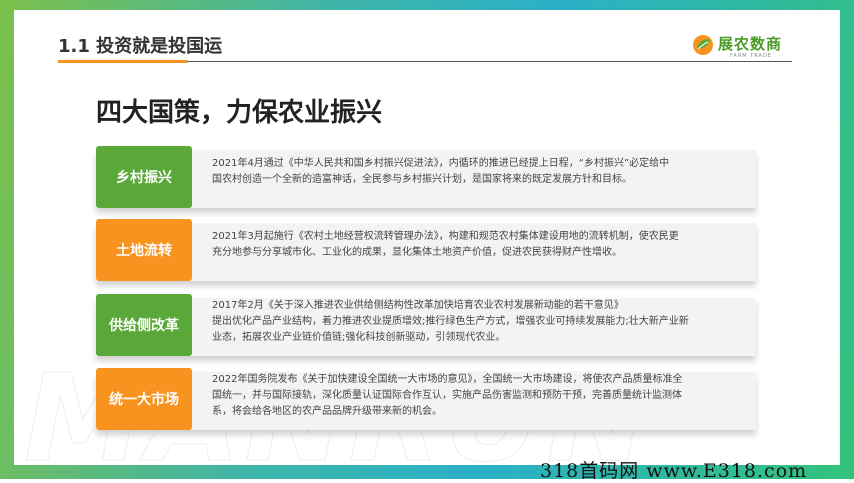  Describe the element at coordinates (144, 325) in the screenshot. I see `policy-label: 供给侧改革` at that location.